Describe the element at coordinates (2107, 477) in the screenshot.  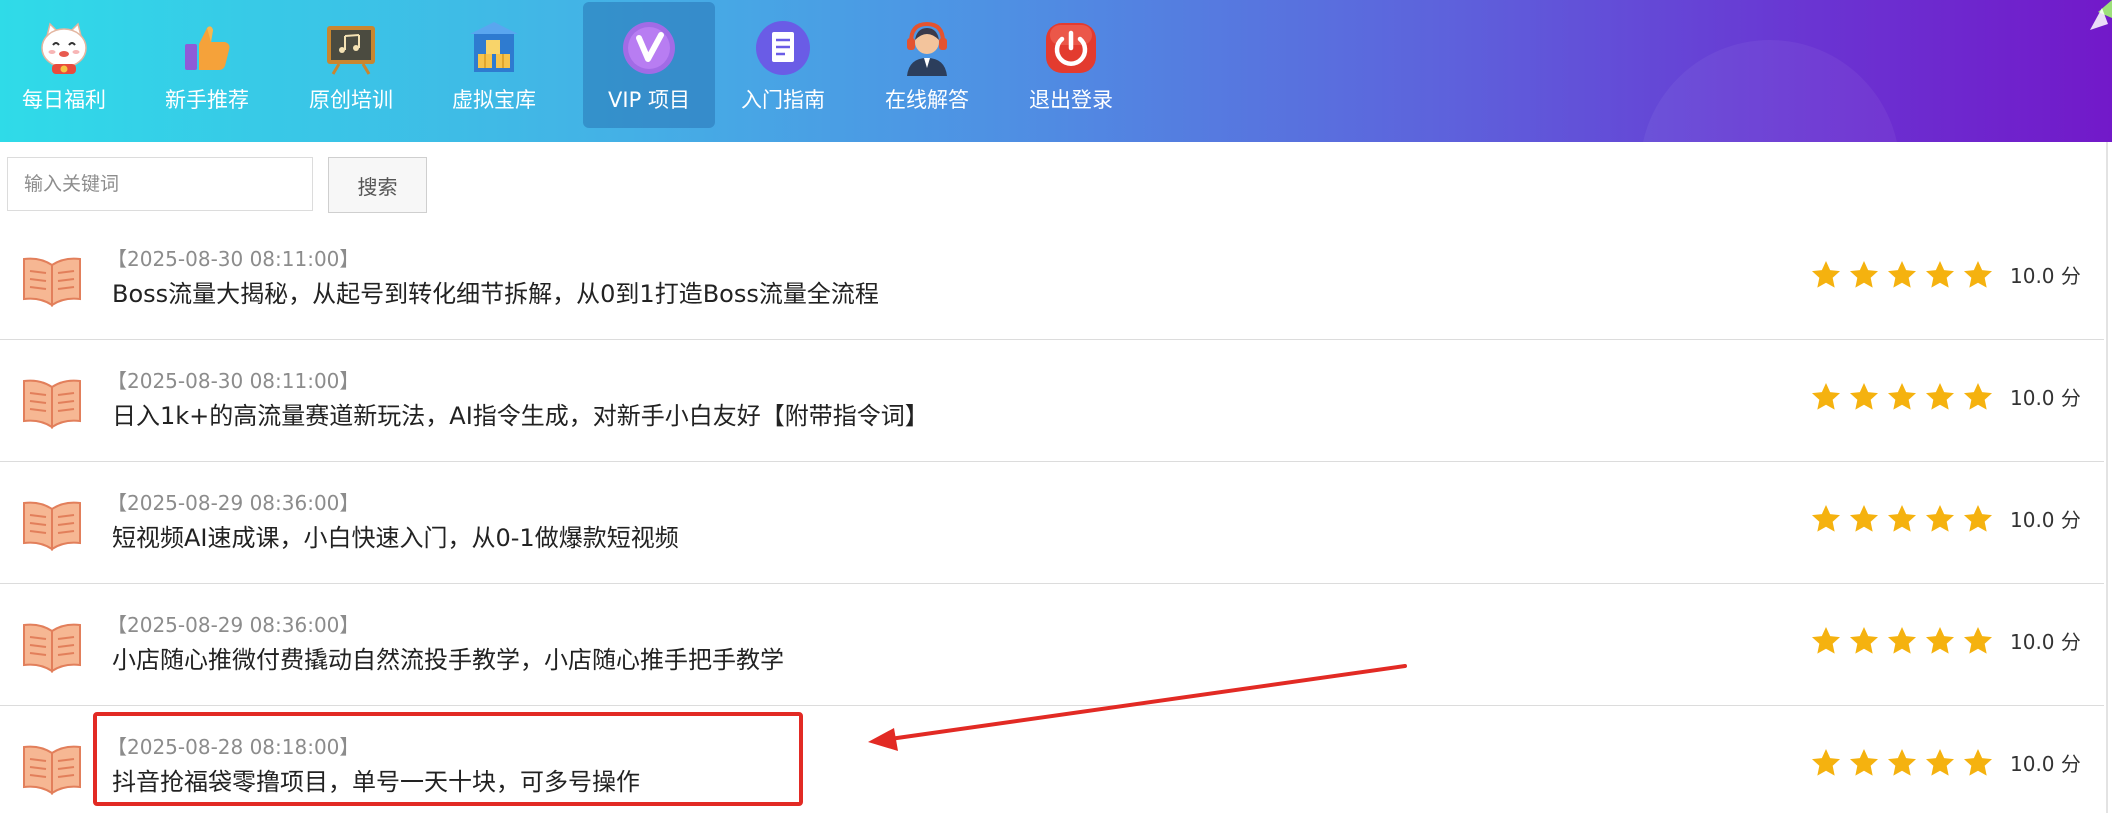
I see `scrollbar-track` at that location.